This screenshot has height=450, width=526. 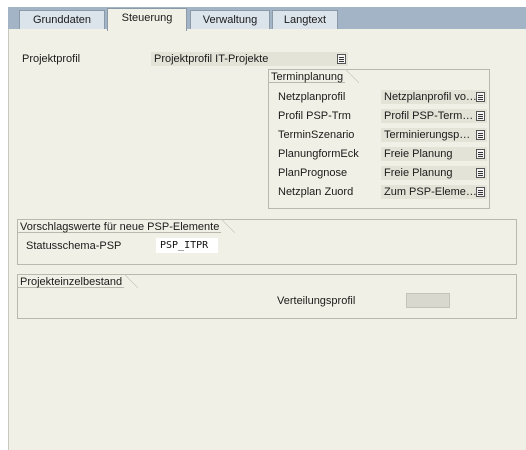 I want to click on planprognose-field: Freie Planung, so click(x=434, y=173).